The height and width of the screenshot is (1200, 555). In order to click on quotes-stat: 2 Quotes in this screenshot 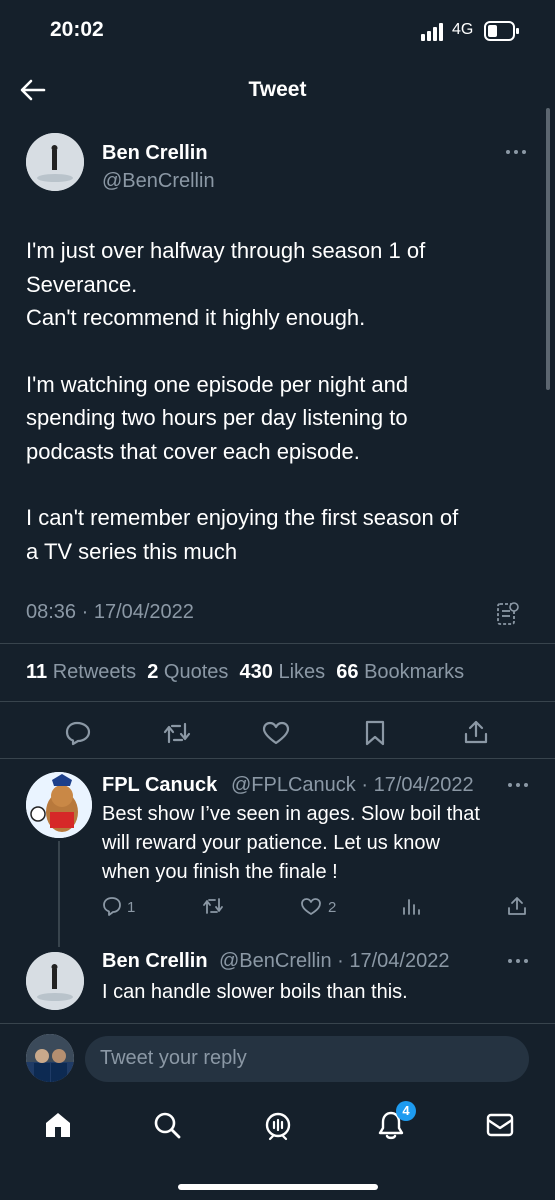, I will do `click(185, 672)`.